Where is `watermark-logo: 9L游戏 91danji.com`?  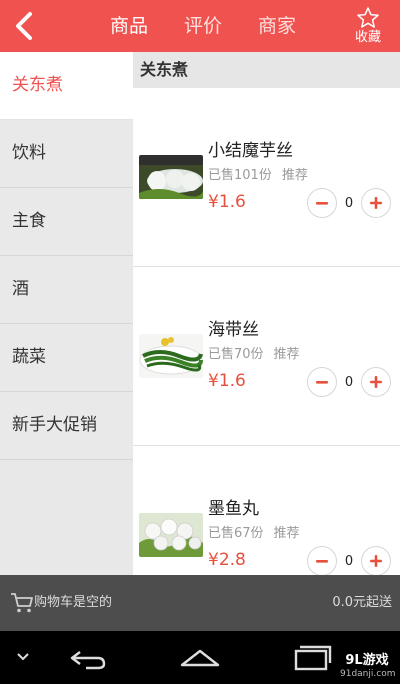
watermark-logo: 9L游戏 91danji.com is located at coordinates (368, 667).